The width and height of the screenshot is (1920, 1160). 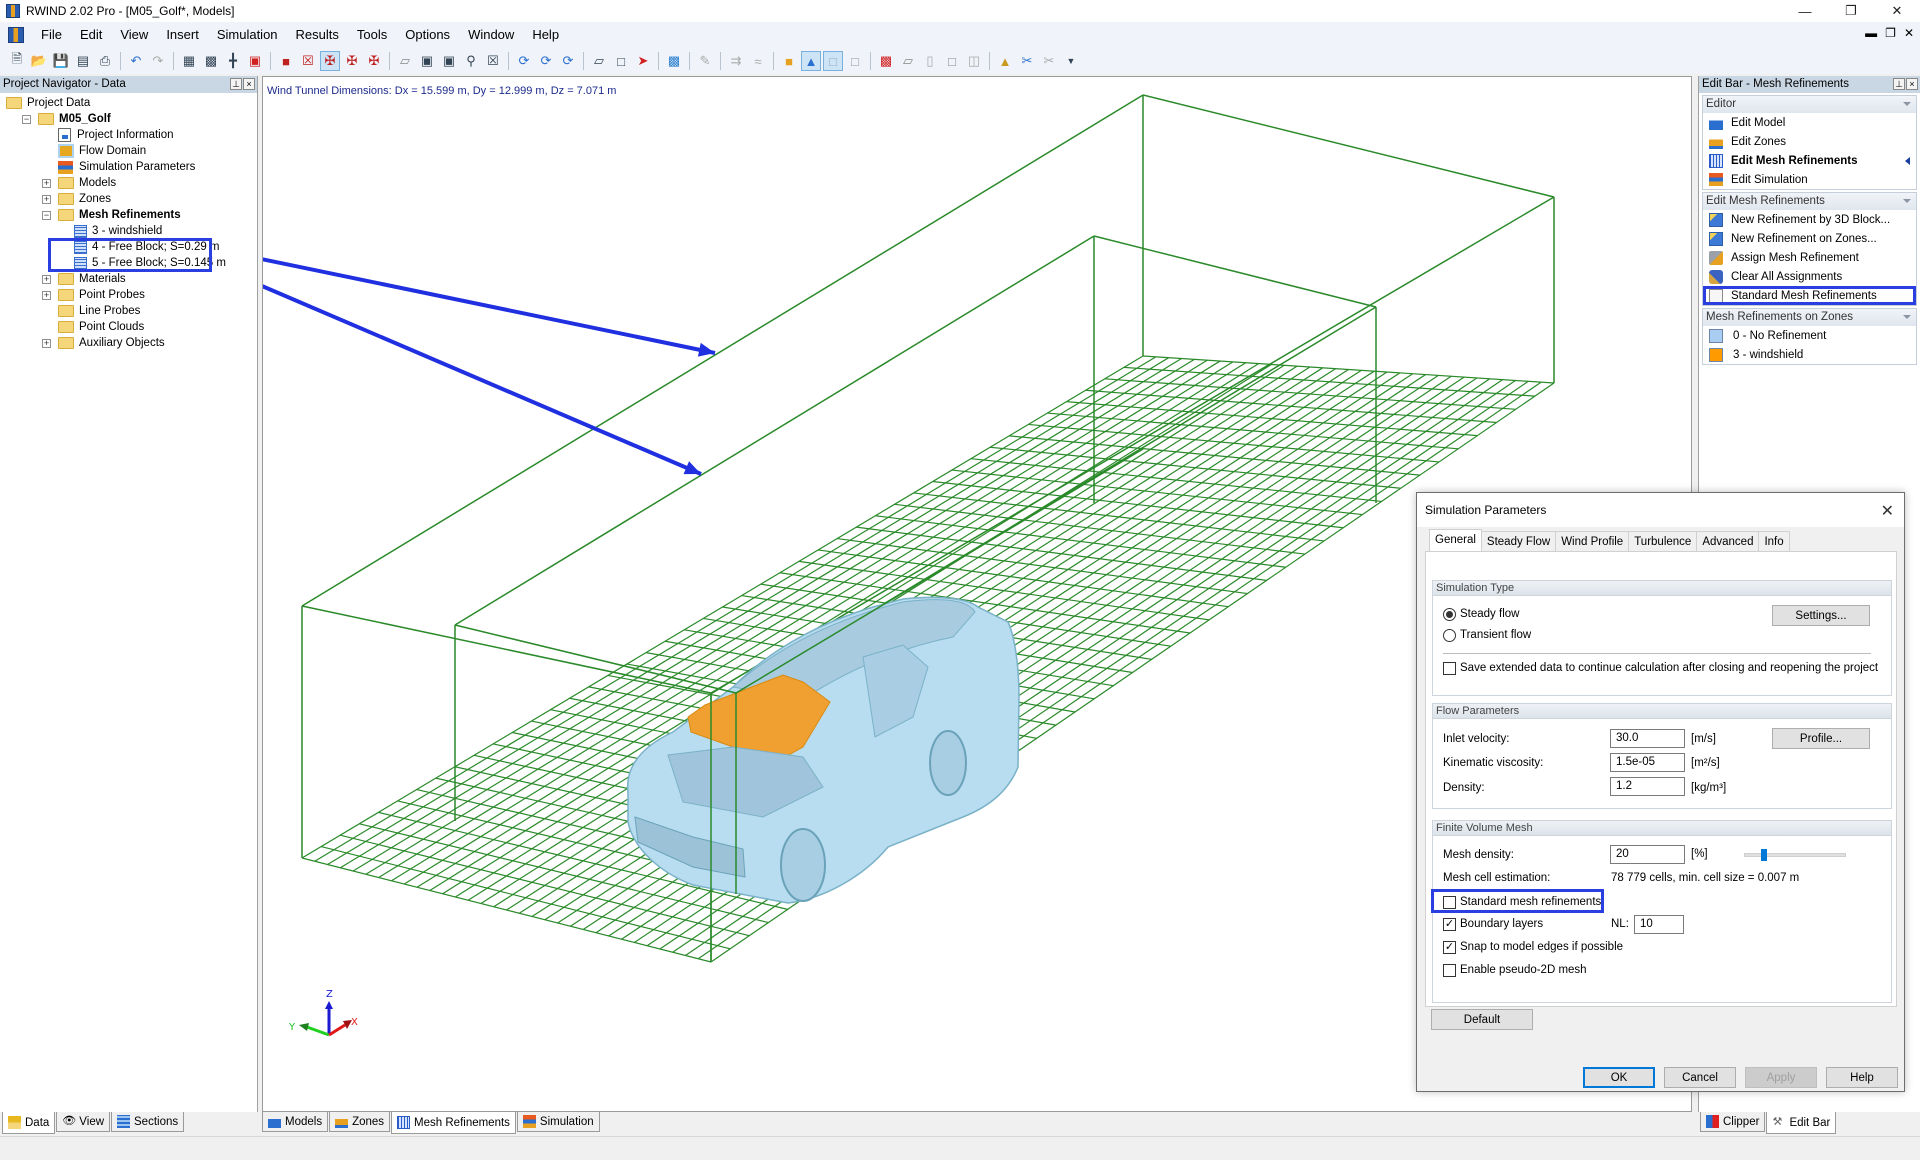 What do you see at coordinates (1809, 295) in the screenshot?
I see `edit-bar-item: Standard Mesh Refinements` at bounding box center [1809, 295].